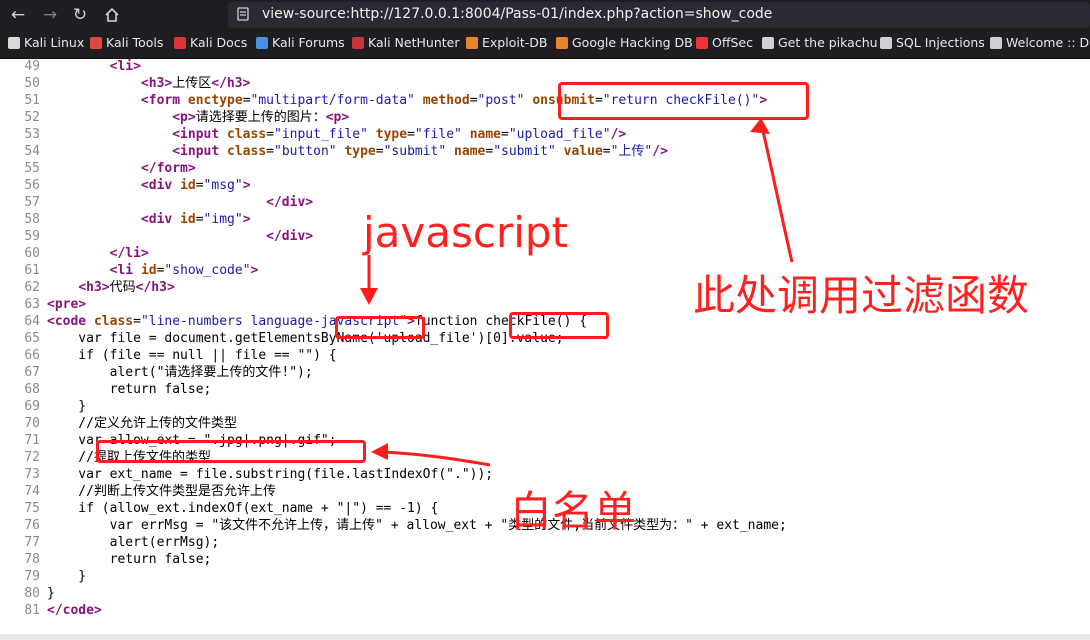 Image resolution: width=1090 pixels, height=640 pixels. I want to click on bookmark-item: Kali Docs, so click(210, 42).